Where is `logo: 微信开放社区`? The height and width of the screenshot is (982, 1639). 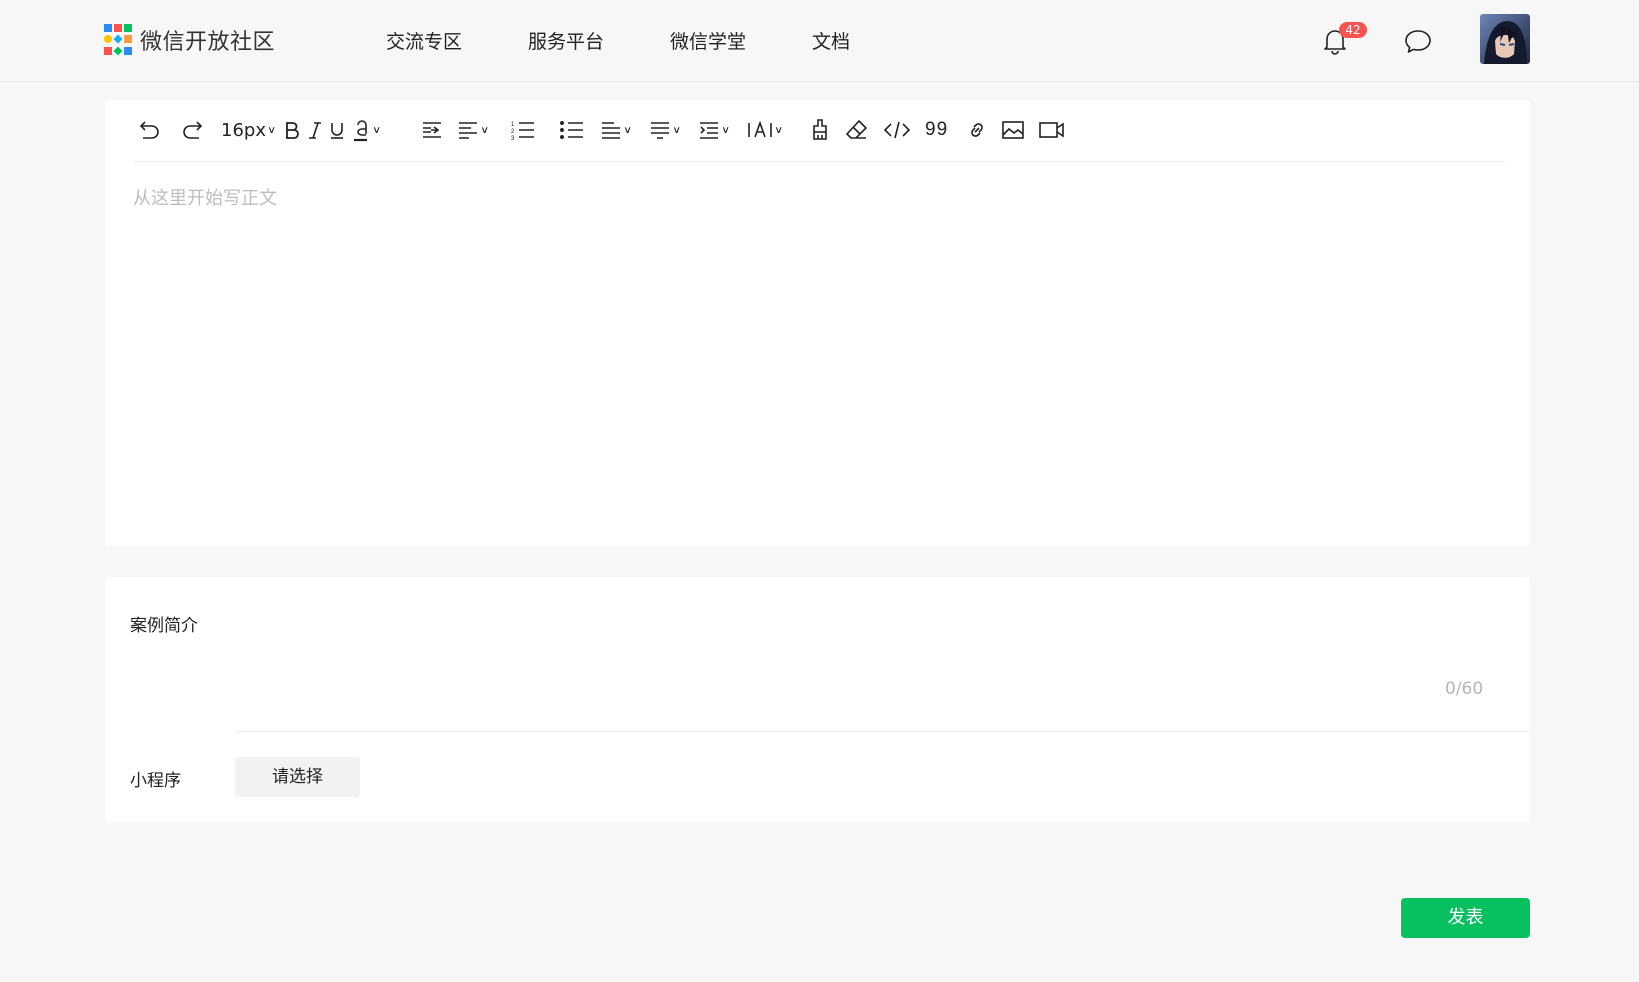
logo: 微信开放社区 is located at coordinates (189, 40).